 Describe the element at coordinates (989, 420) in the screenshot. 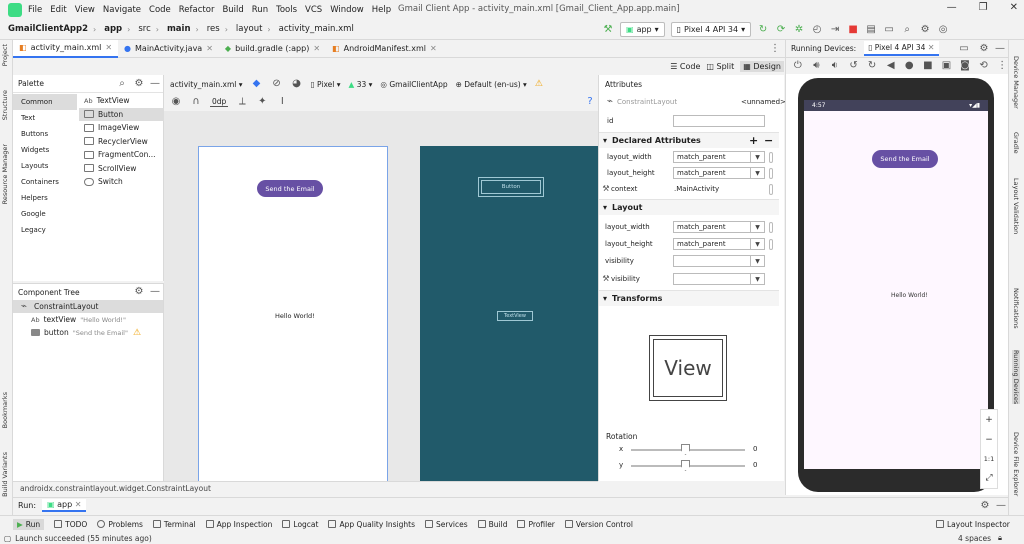

I see `zoom-in-icon: +` at that location.